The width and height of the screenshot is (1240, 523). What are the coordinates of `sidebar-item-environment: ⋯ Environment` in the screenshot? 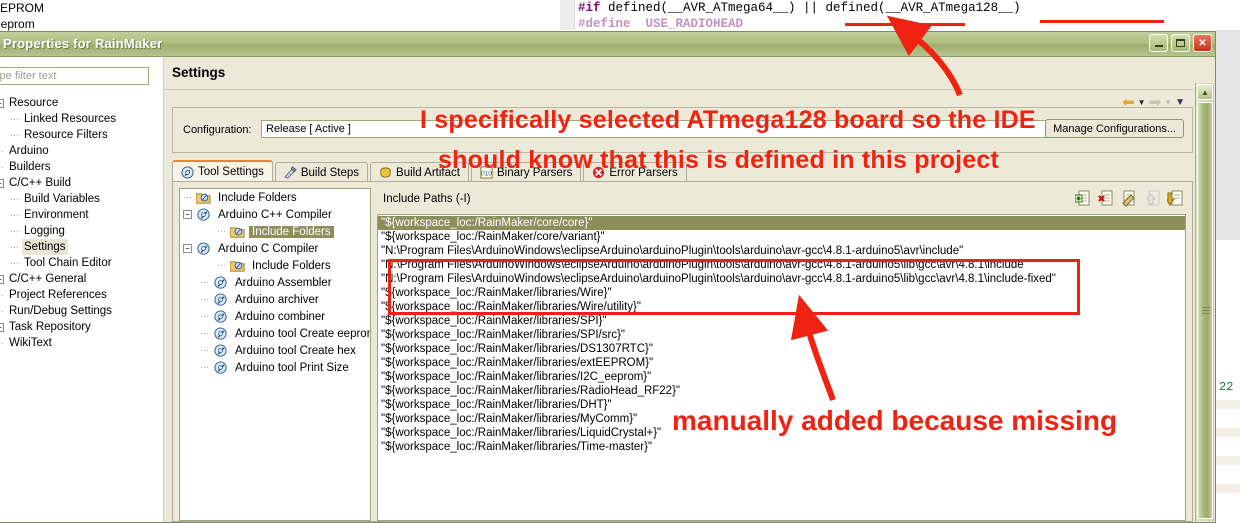 It's located at (81, 215).